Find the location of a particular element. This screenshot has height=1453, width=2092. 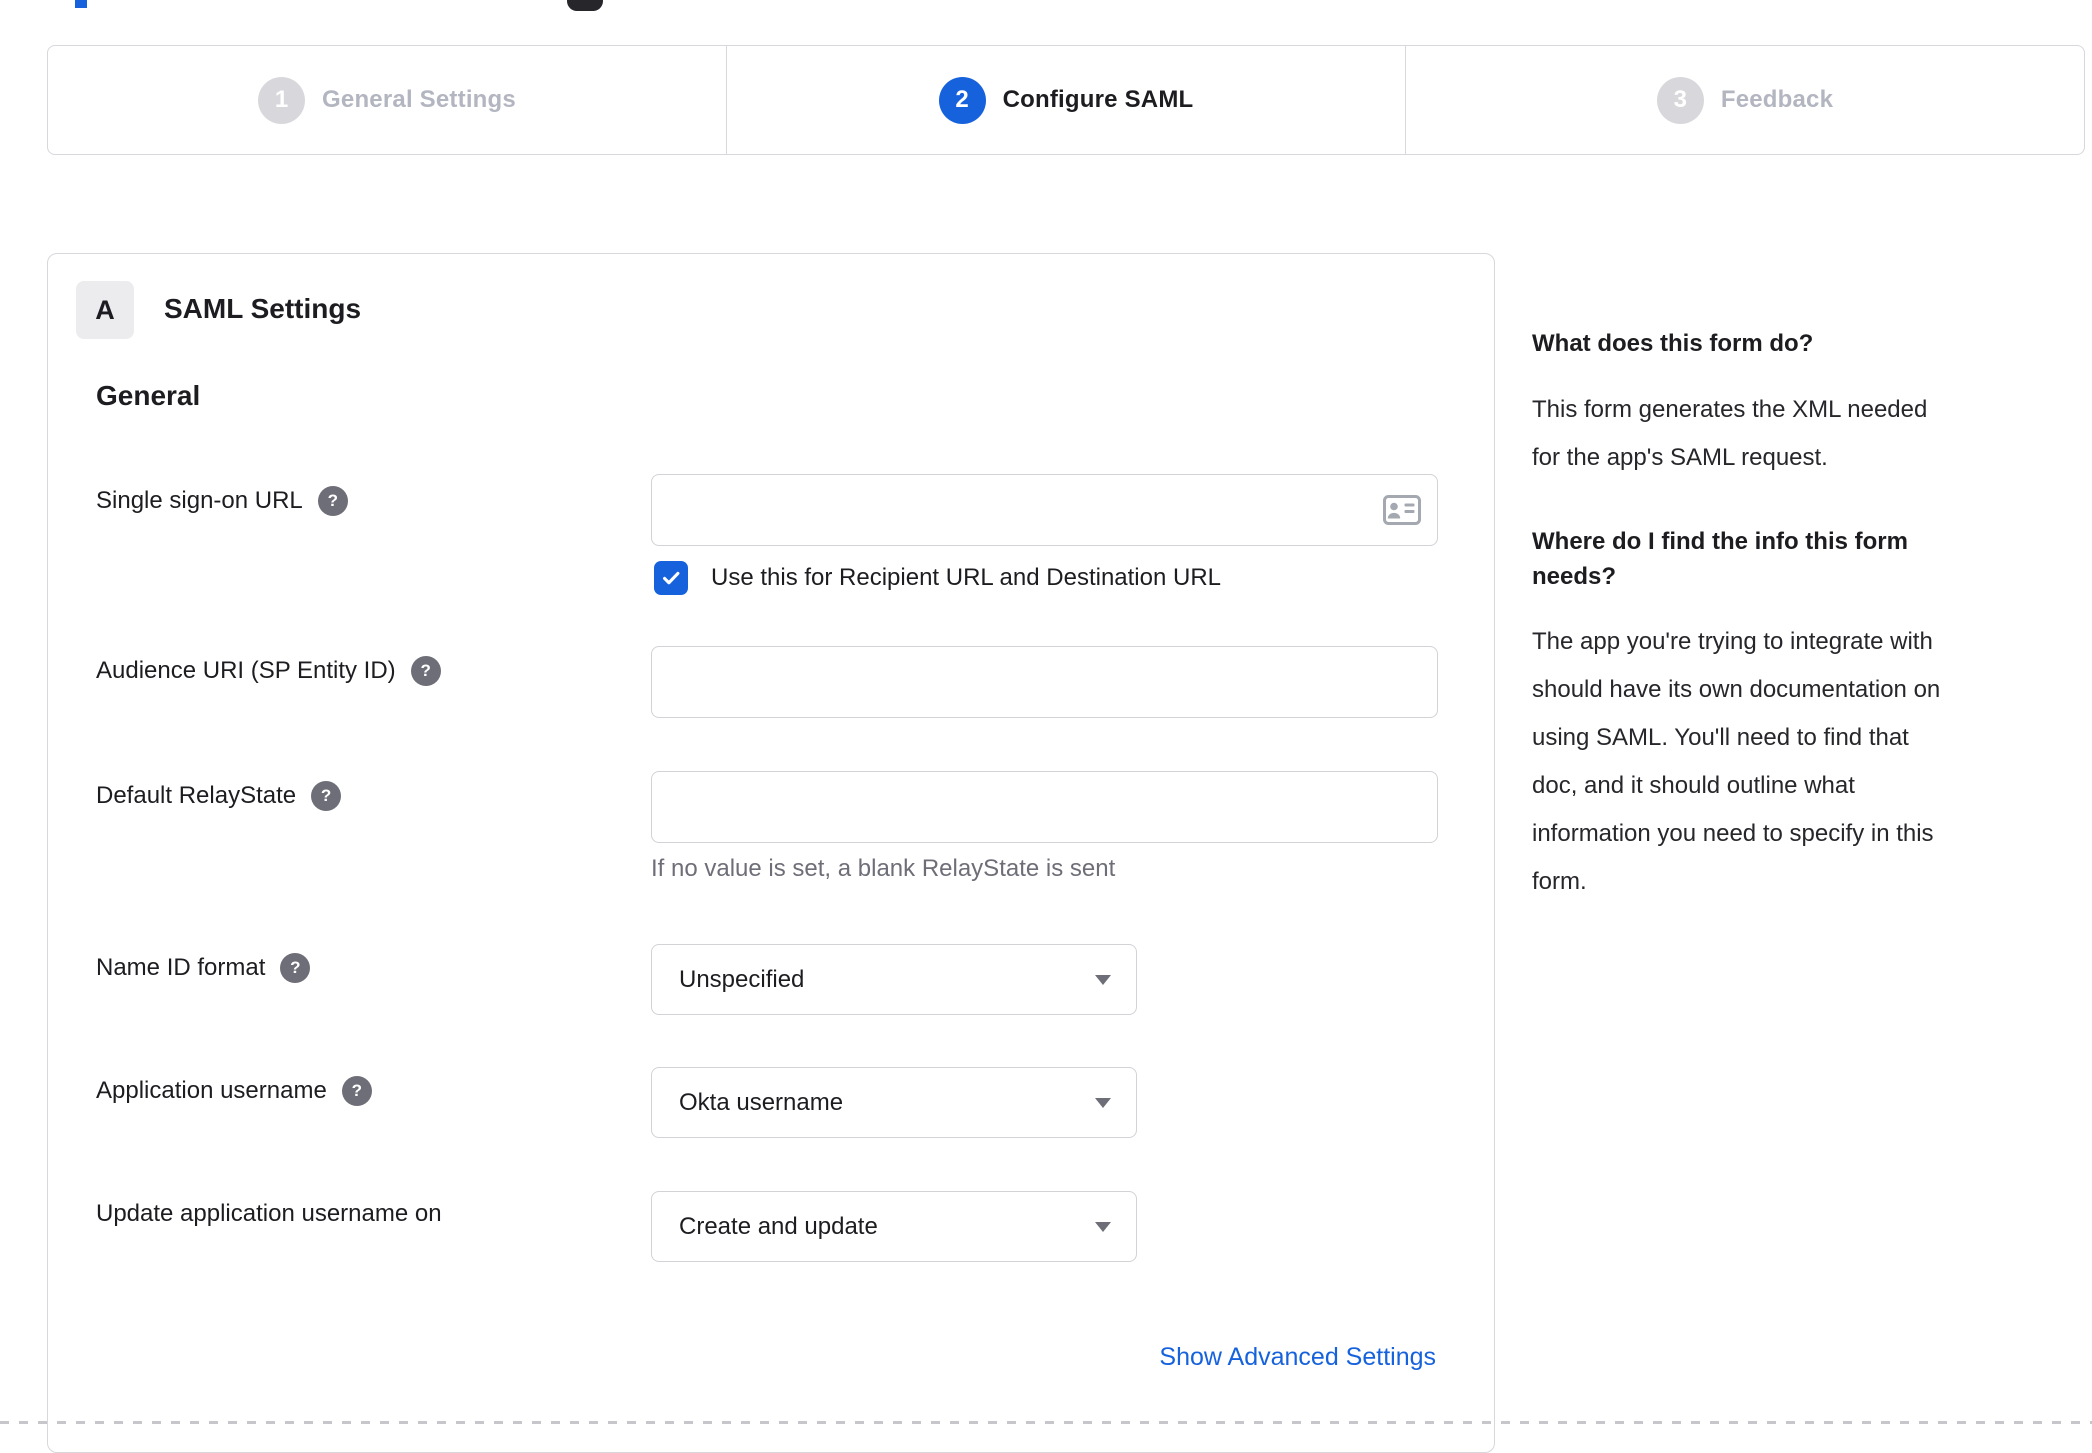

relay-state-help-icon: ? is located at coordinates (326, 796).